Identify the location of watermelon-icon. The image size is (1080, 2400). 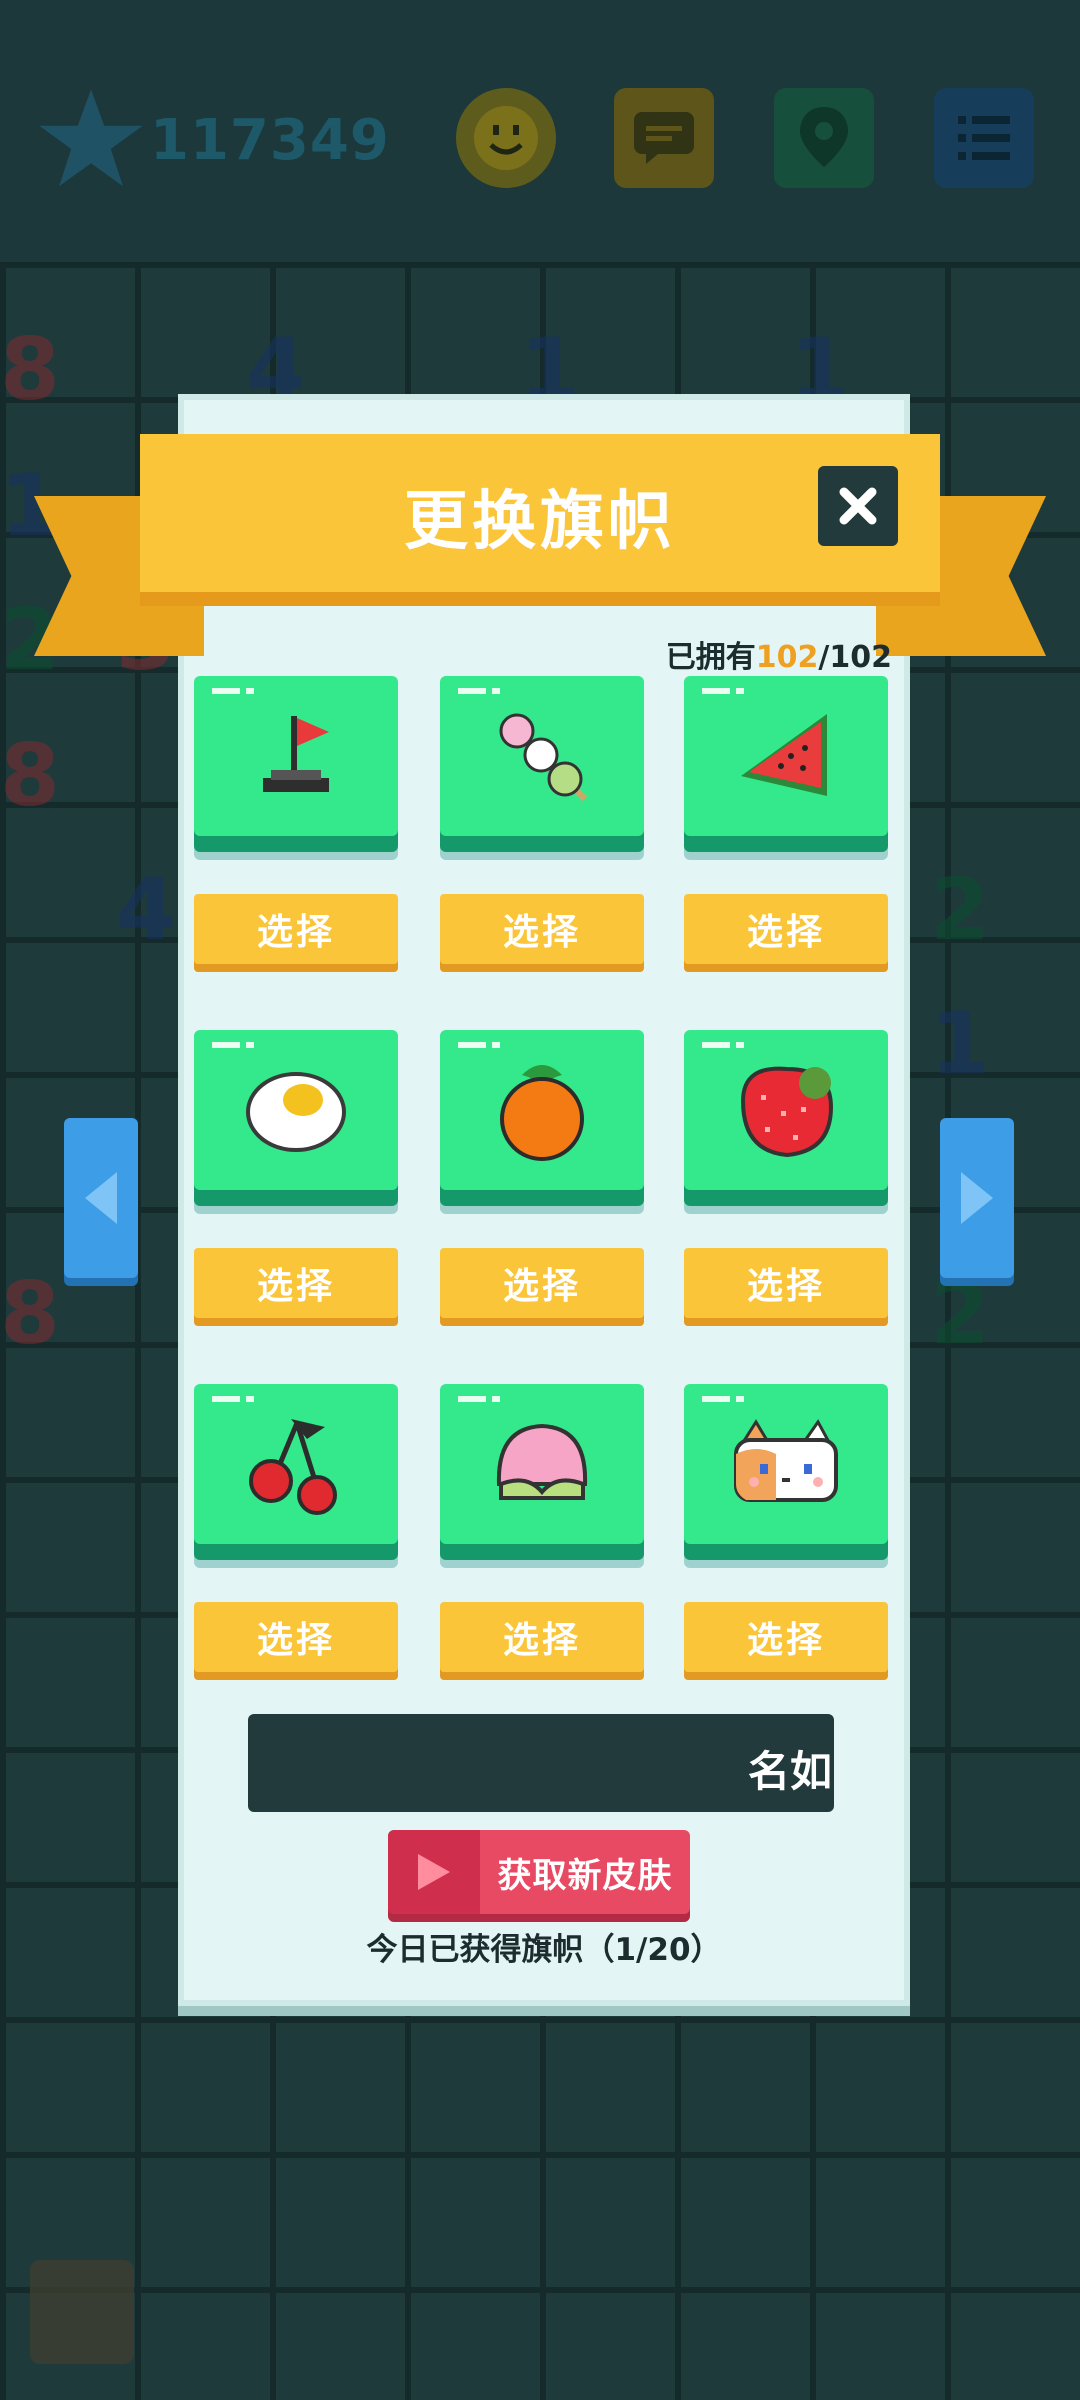
(784, 755).